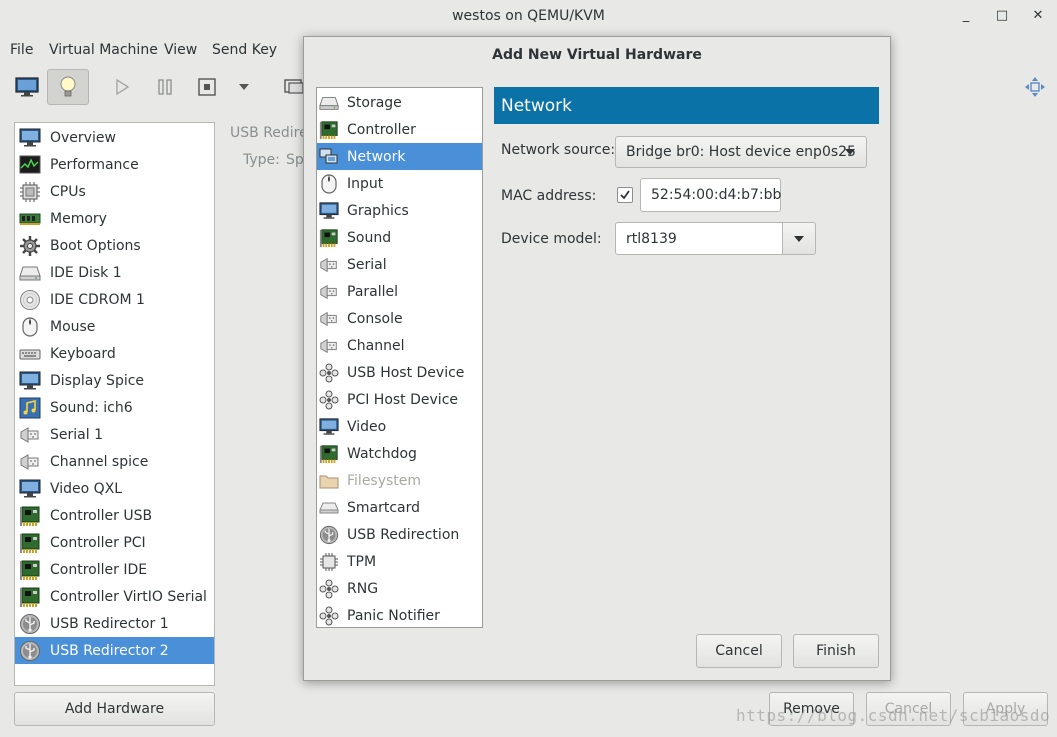 This screenshot has height=737, width=1057. What do you see at coordinates (375, 318) in the screenshot?
I see `hardware-item-label: Console` at bounding box center [375, 318].